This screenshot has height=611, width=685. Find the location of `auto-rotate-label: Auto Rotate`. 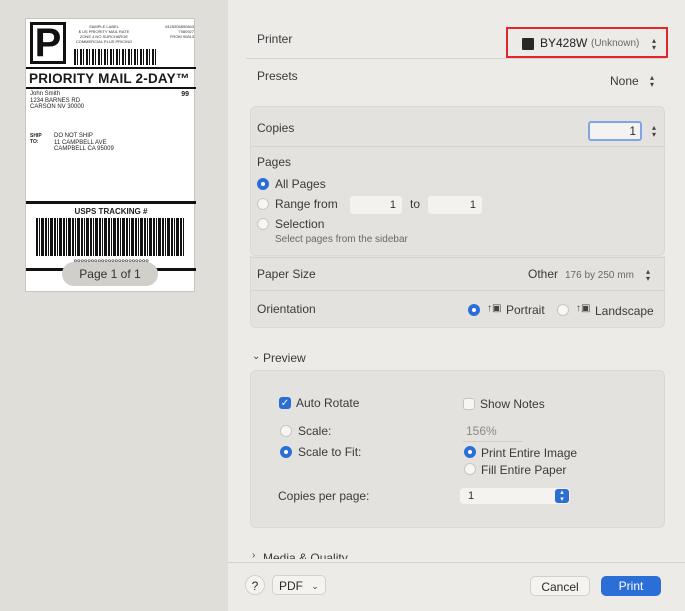

auto-rotate-label: Auto Rotate is located at coordinates (328, 403).